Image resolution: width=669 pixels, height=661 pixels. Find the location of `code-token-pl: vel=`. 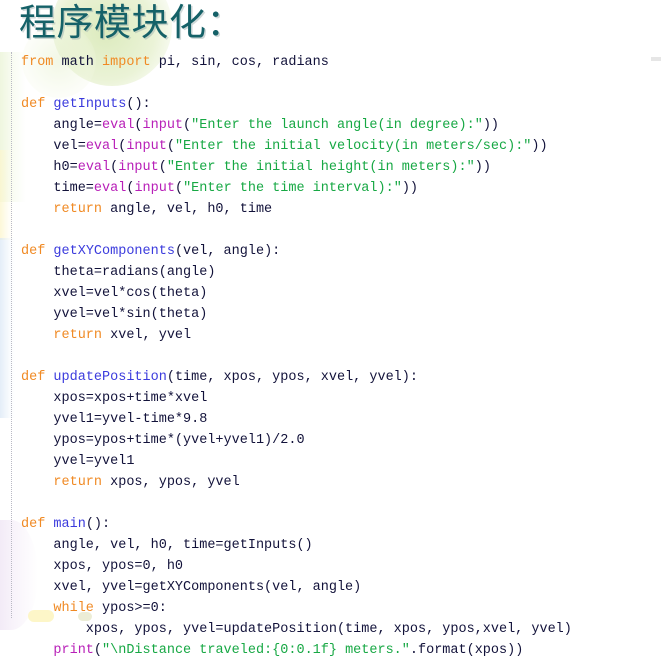

code-token-pl: vel= is located at coordinates (53, 146).